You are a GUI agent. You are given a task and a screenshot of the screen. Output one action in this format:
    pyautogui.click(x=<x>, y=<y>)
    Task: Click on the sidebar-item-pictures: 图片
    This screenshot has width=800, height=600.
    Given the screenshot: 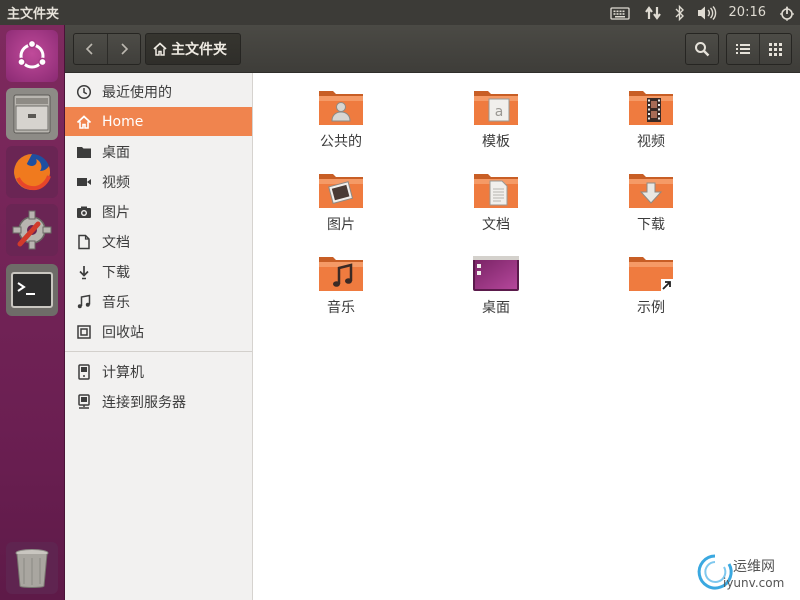 What is the action you would take?
    pyautogui.click(x=158, y=211)
    